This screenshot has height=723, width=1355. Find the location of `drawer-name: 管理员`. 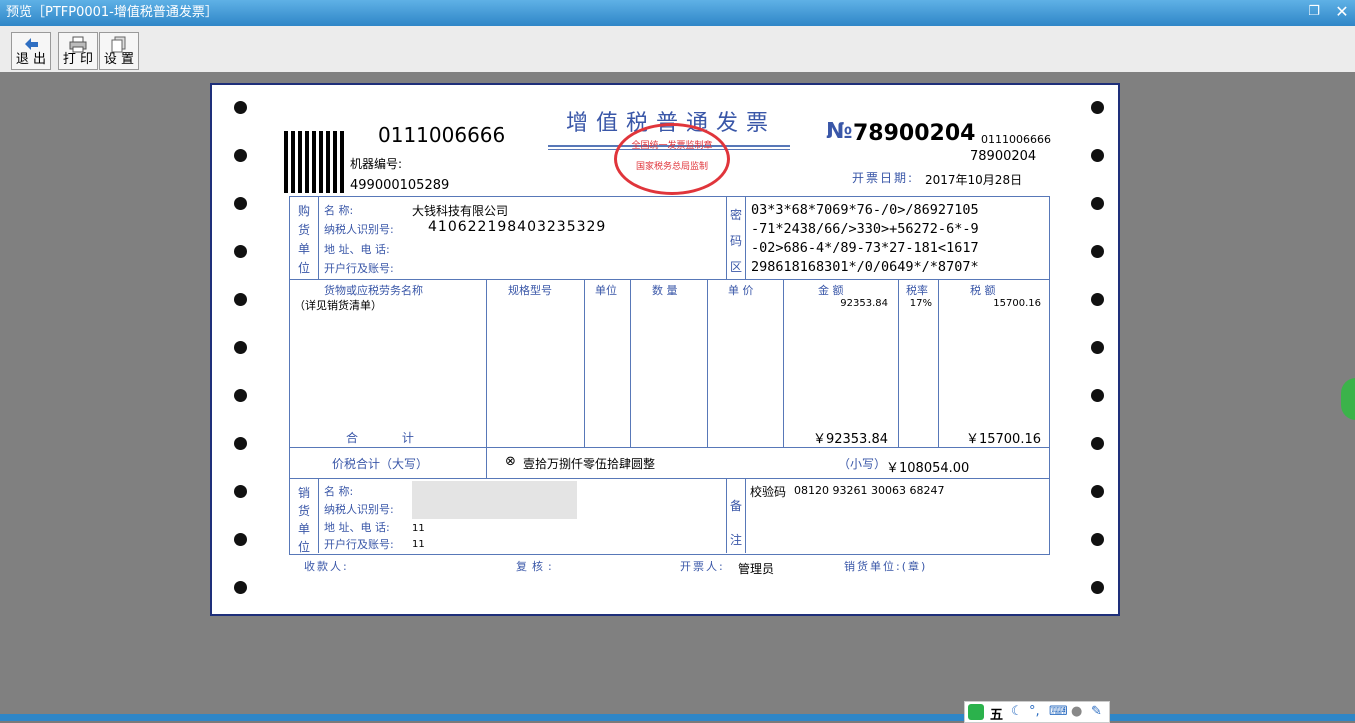

drawer-name: 管理员 is located at coordinates (756, 569).